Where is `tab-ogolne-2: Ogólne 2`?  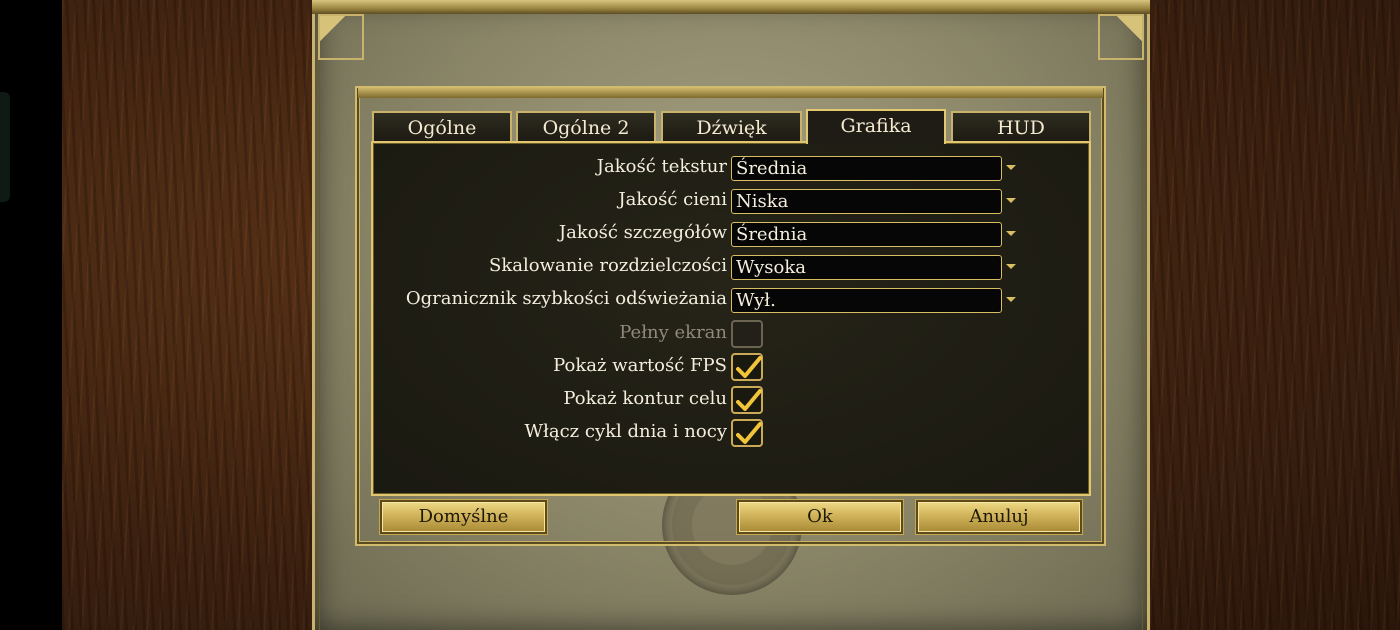 tab-ogolne-2: Ogólne 2 is located at coordinates (586, 126).